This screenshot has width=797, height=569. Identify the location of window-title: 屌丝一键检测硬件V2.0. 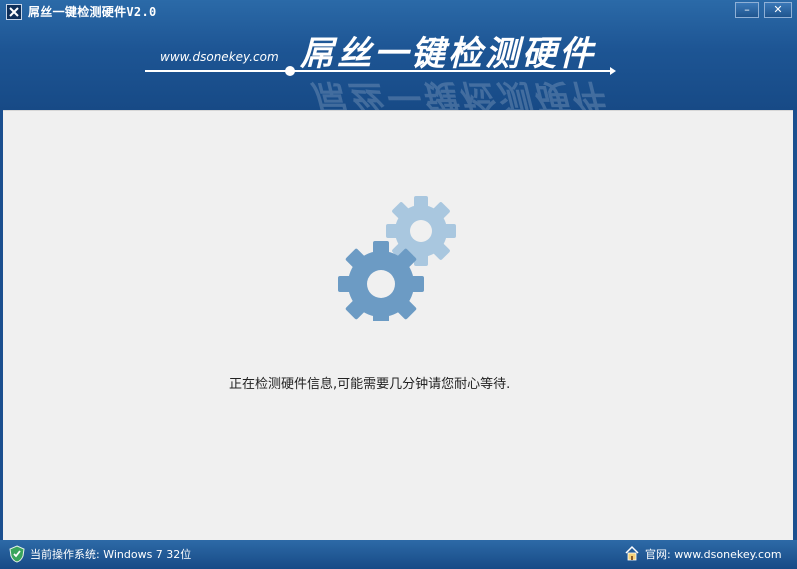
(92, 12).